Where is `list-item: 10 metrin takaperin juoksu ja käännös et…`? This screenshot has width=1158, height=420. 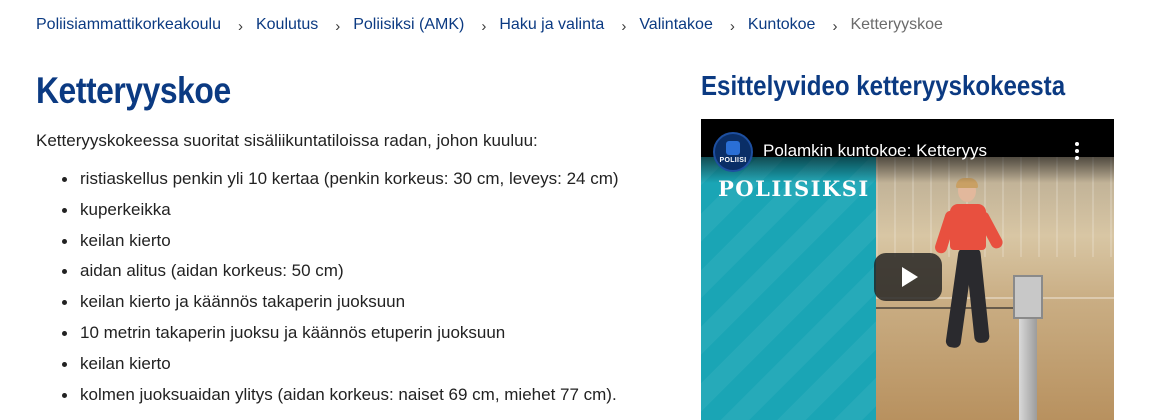 list-item: 10 metrin takaperin juoksu ja käännös et… is located at coordinates (359, 337).